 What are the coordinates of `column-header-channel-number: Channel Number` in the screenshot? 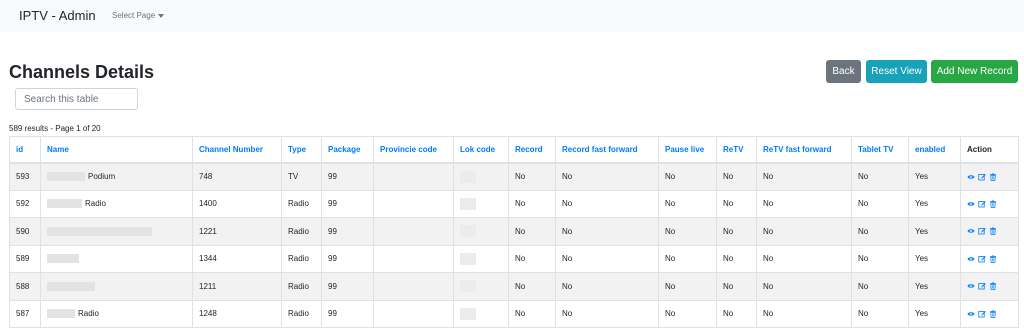 It's located at (237, 150).